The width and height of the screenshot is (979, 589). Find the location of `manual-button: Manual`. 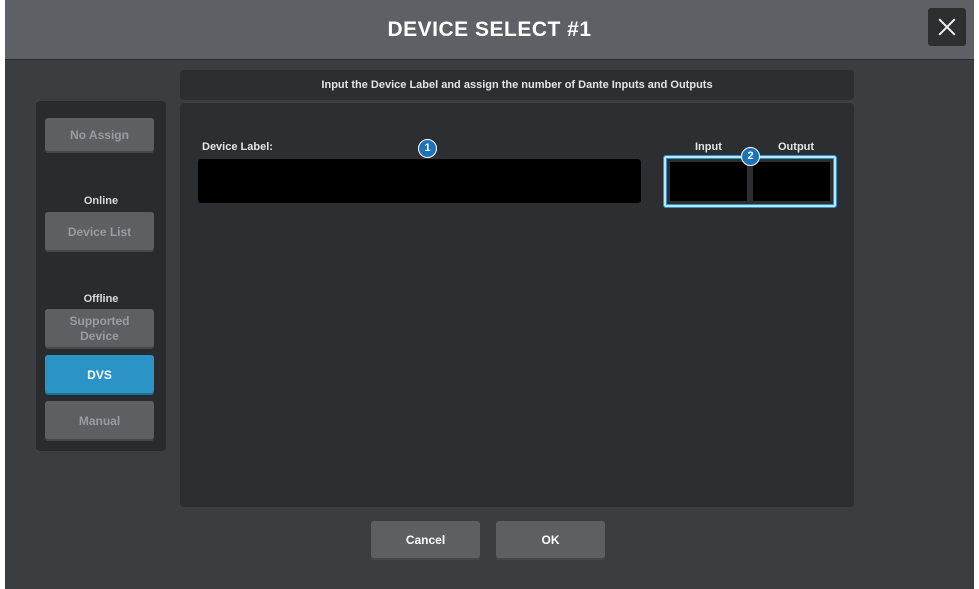

manual-button: Manual is located at coordinates (99, 421).